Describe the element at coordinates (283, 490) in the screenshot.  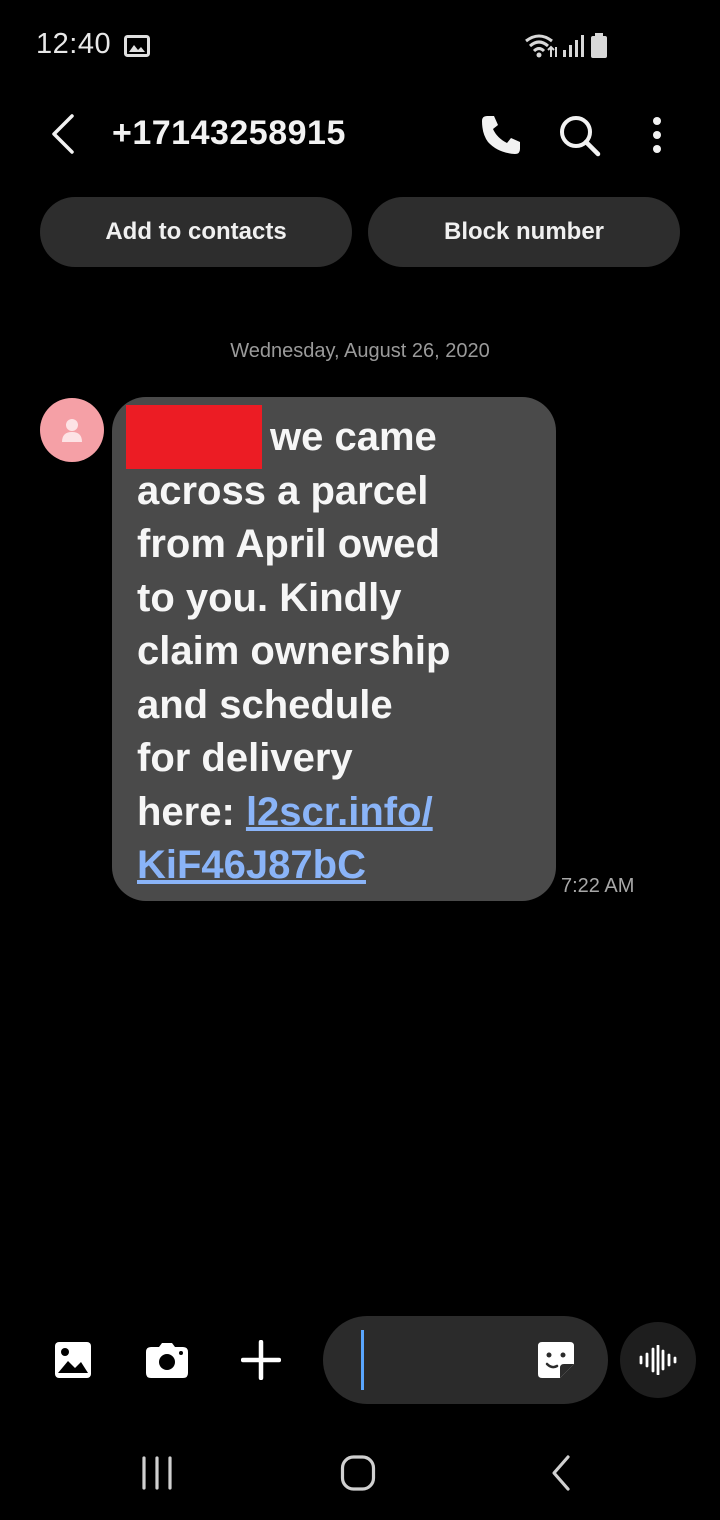
I see `message-line: across a parcel` at that location.